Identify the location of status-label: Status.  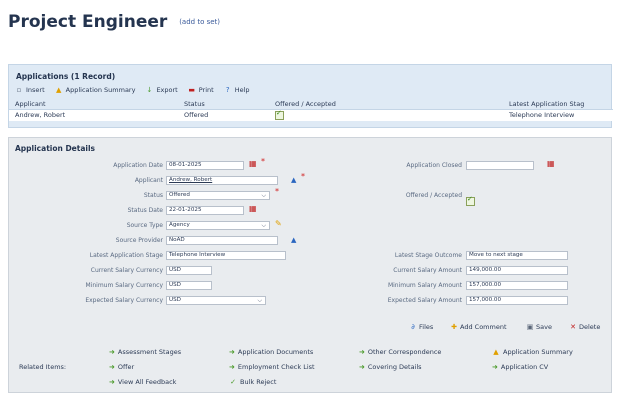
(153, 195).